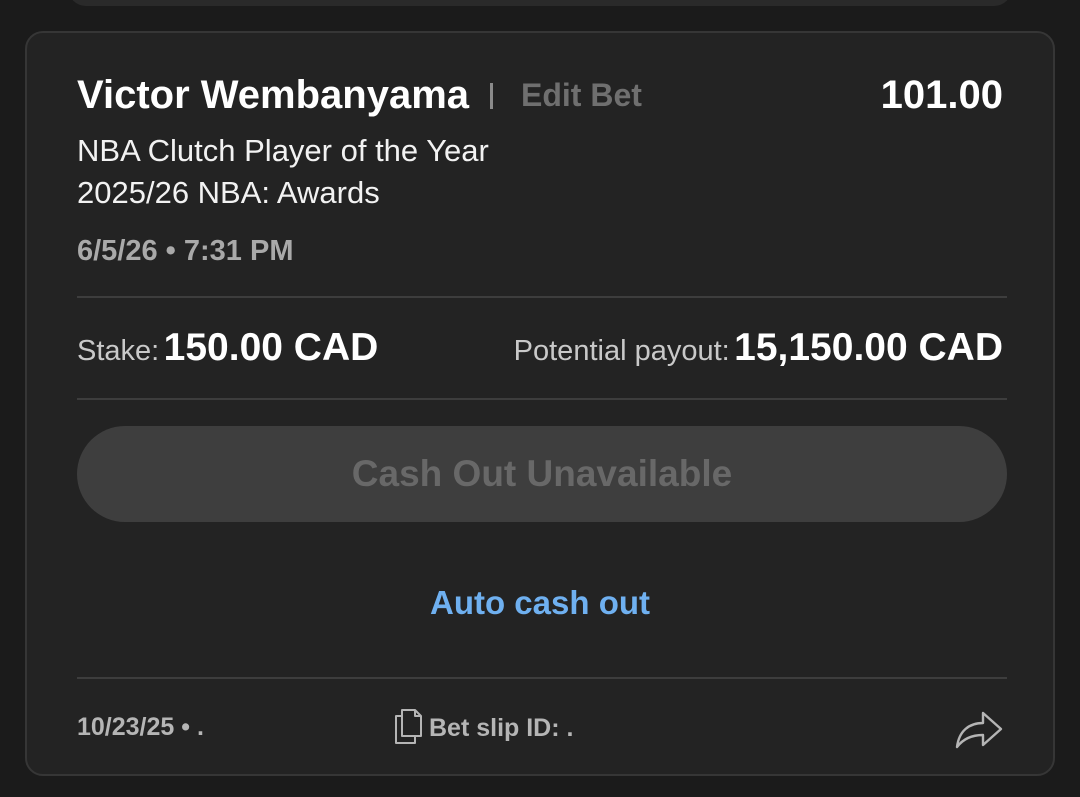  Describe the element at coordinates (501, 728) in the screenshot. I see `bet-slip-label: Bet slip ID: .` at that location.